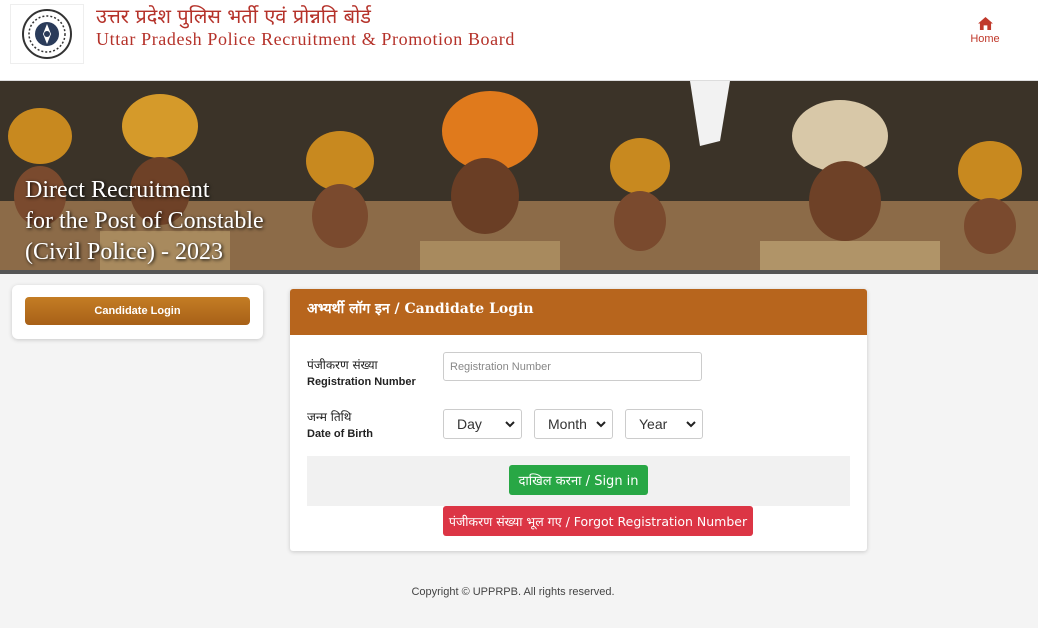 This screenshot has height=628, width=1038. I want to click on dob-label-english: Date of Birth, so click(340, 434).